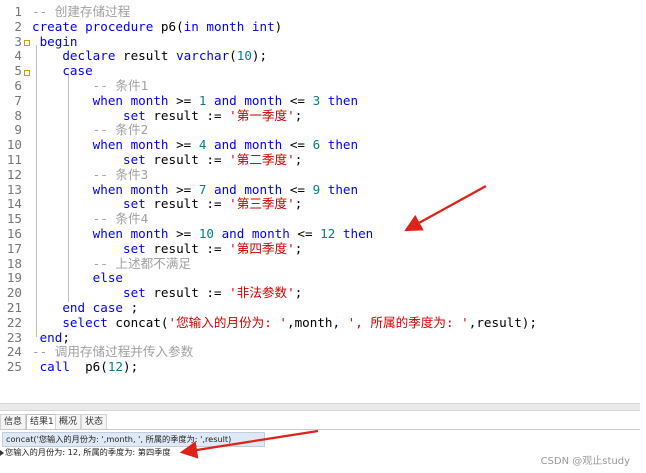 The image size is (646, 473). Describe the element at coordinates (249, 444) in the screenshot. I see `arrow-to-result-row` at that location.